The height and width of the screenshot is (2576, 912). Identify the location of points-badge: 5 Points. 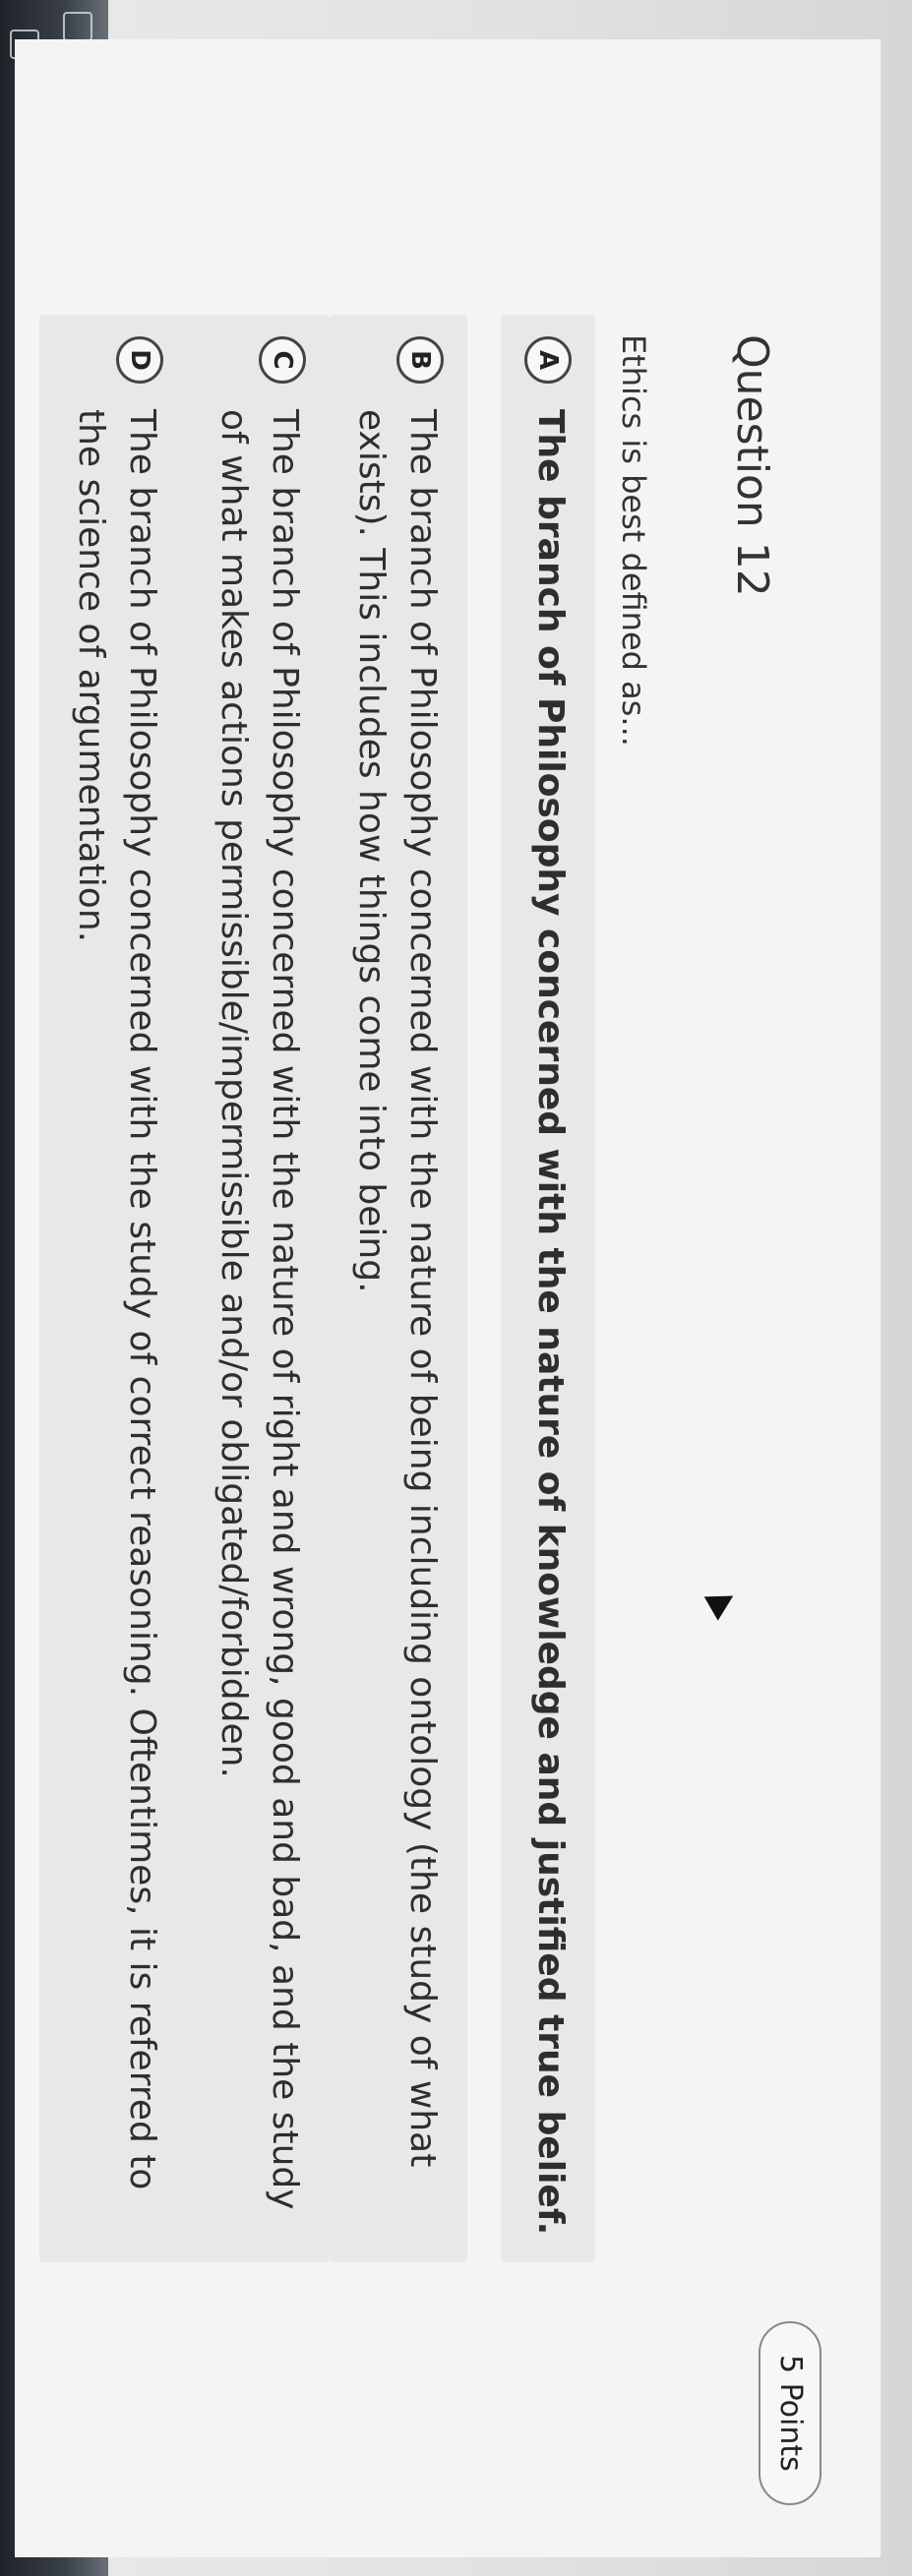
(790, 2413).